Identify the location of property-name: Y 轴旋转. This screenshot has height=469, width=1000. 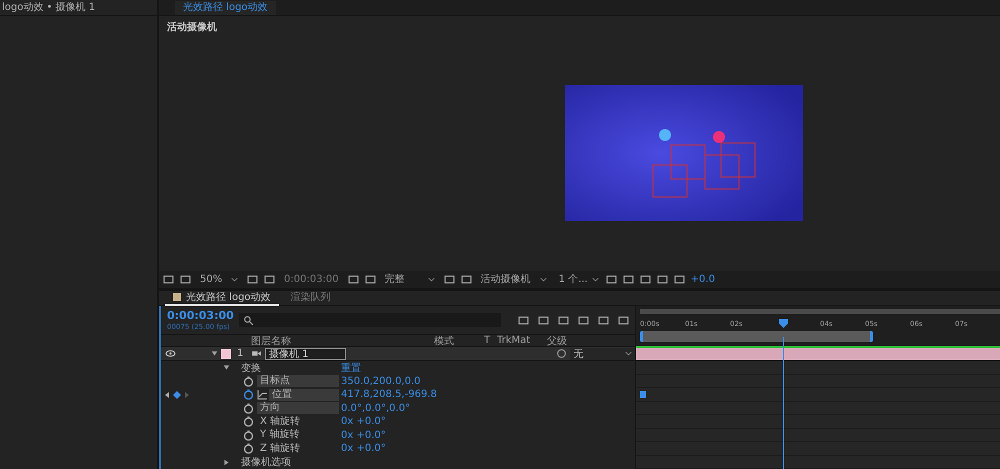
(279, 435).